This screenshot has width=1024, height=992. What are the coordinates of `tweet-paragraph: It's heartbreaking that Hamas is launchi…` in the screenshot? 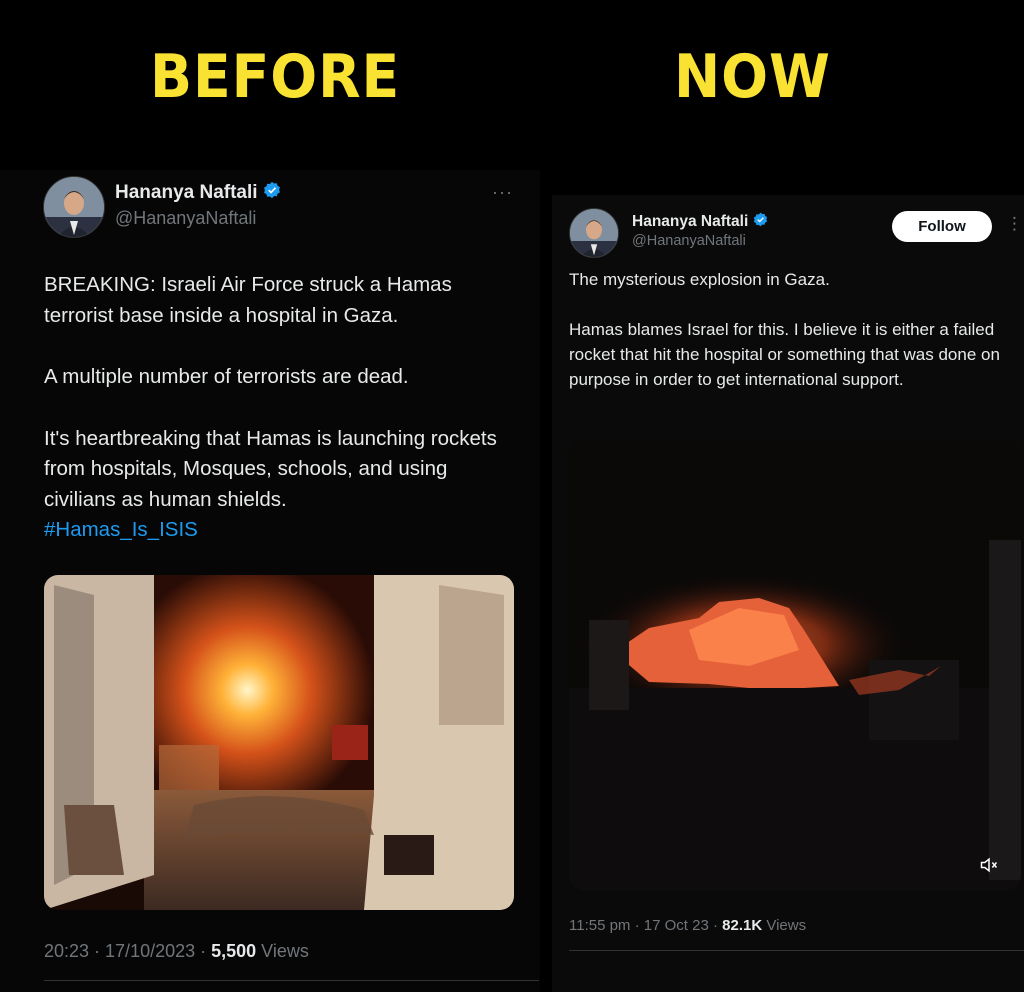 It's located at (270, 468).